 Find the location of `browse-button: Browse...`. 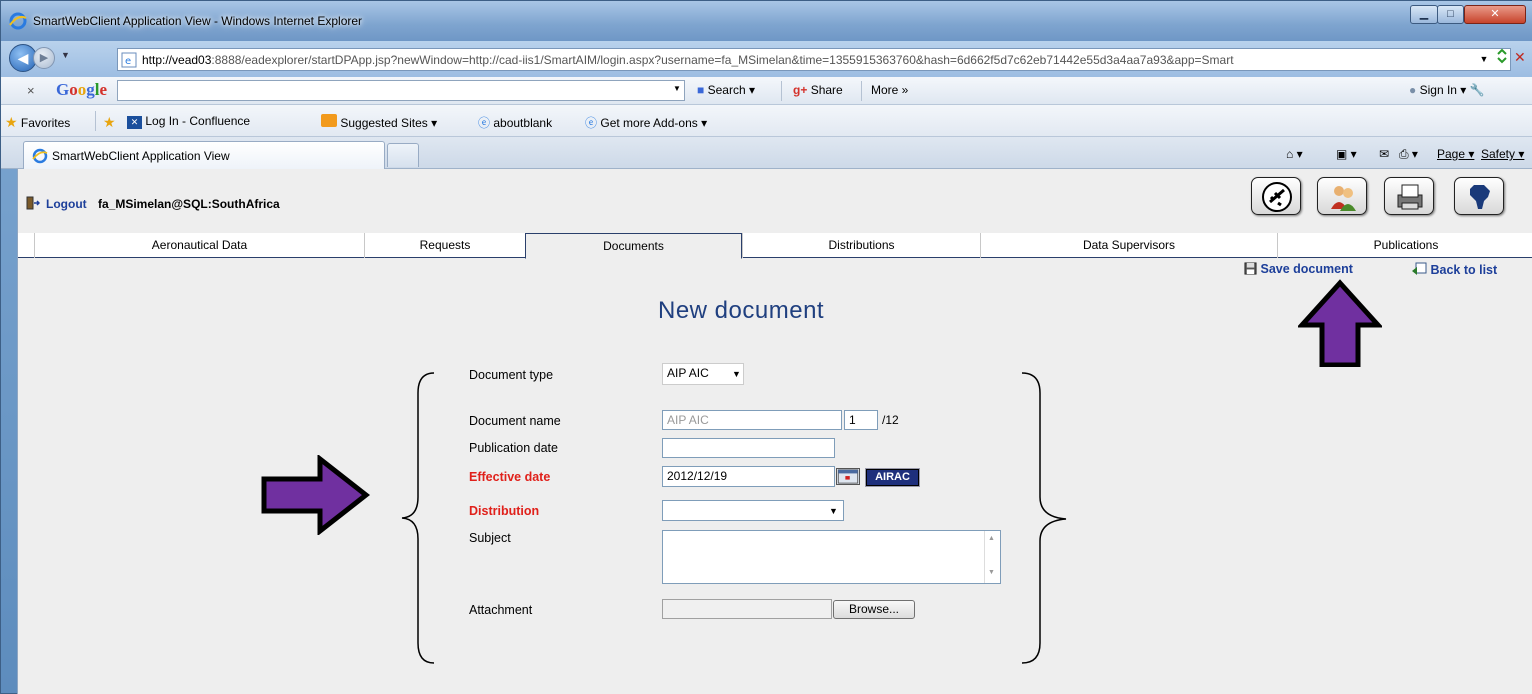

browse-button: Browse... is located at coordinates (874, 609).